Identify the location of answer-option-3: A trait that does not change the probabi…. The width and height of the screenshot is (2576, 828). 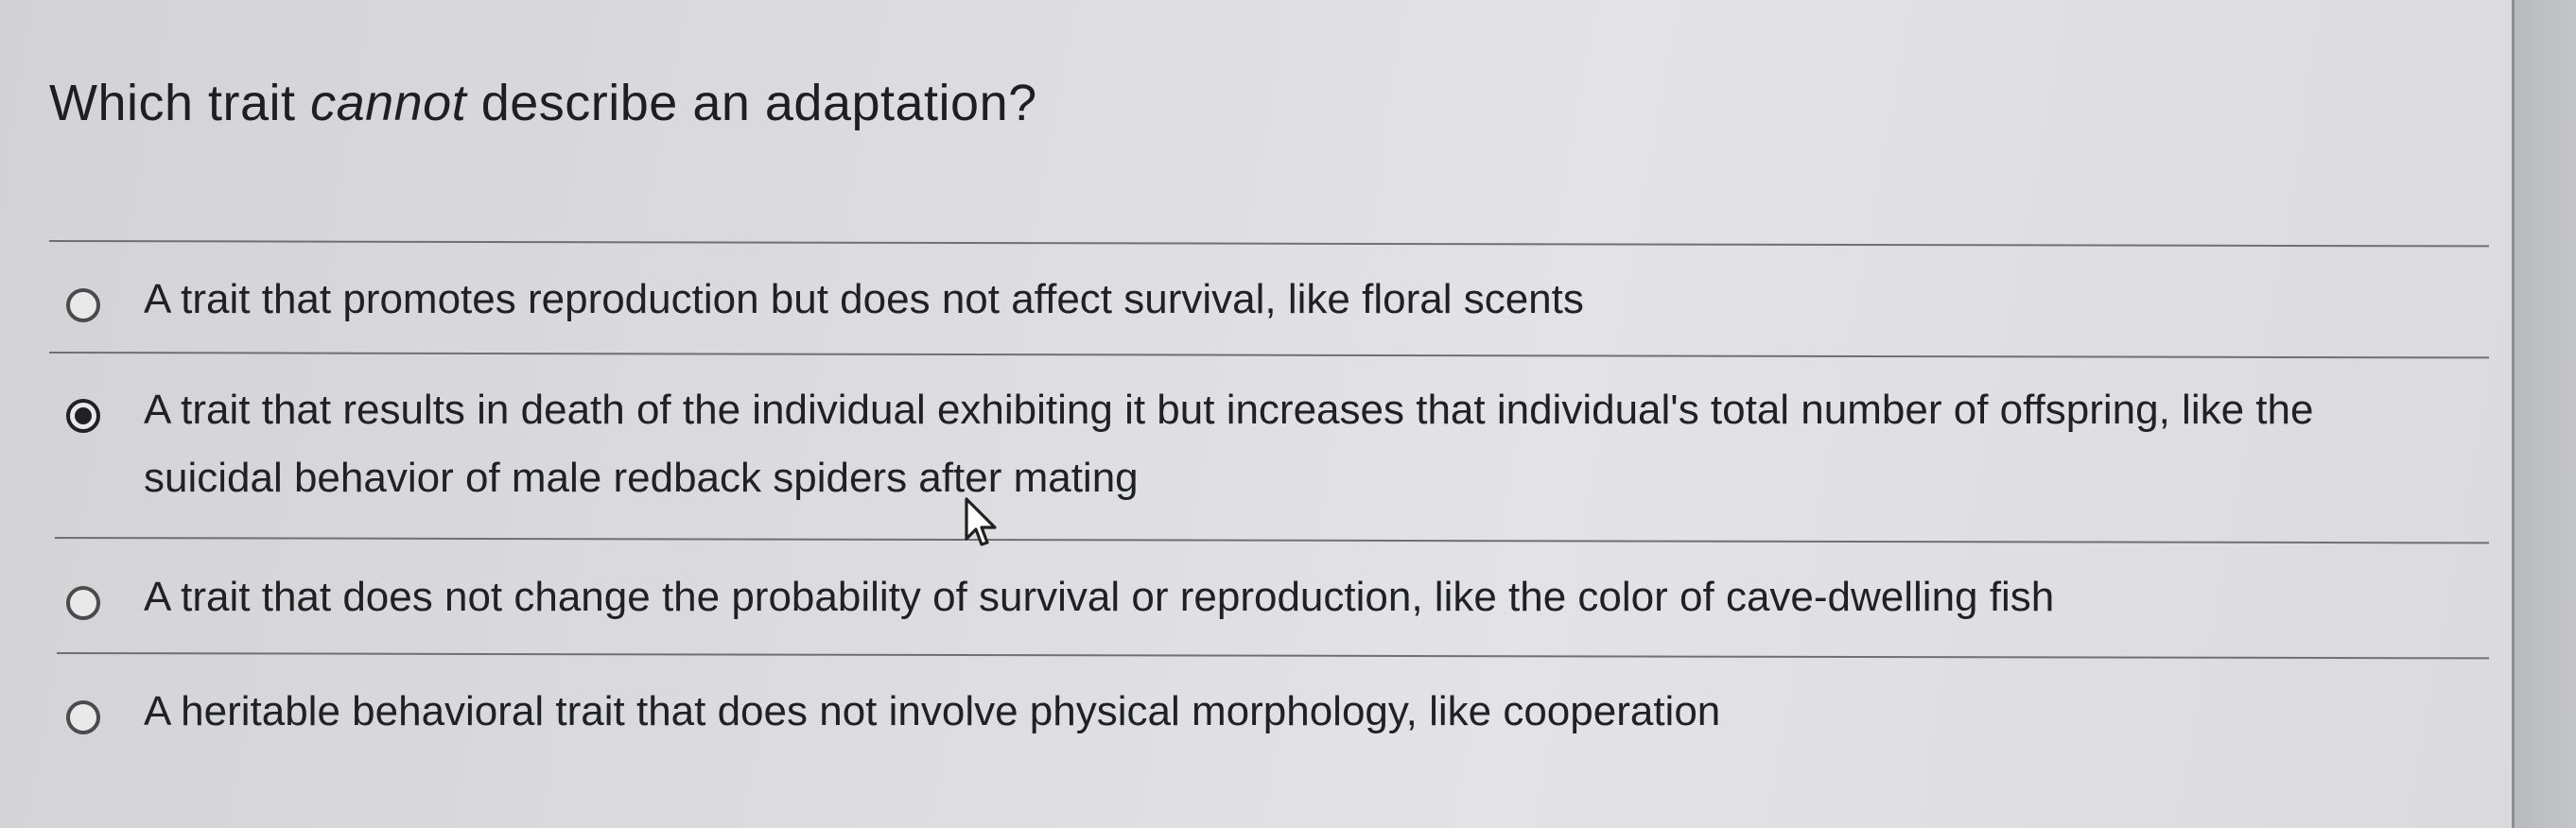
(1060, 603).